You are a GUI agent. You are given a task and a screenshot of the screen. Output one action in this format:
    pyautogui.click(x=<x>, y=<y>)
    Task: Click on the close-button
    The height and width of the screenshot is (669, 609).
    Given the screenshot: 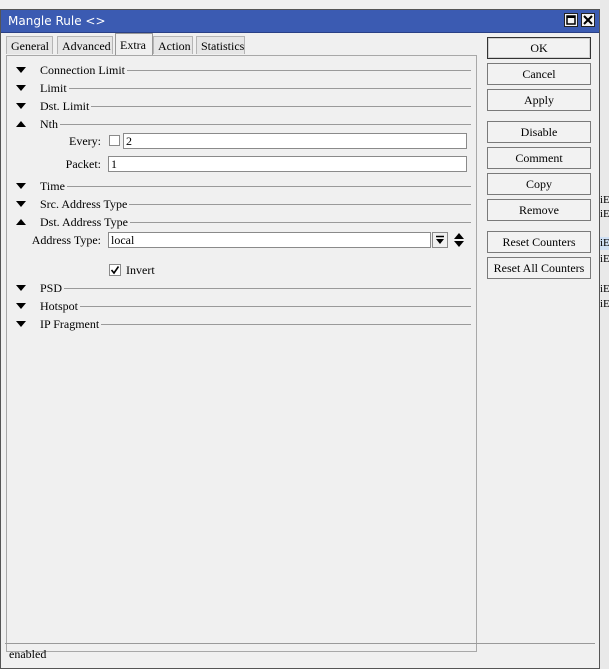 What is the action you would take?
    pyautogui.click(x=588, y=20)
    